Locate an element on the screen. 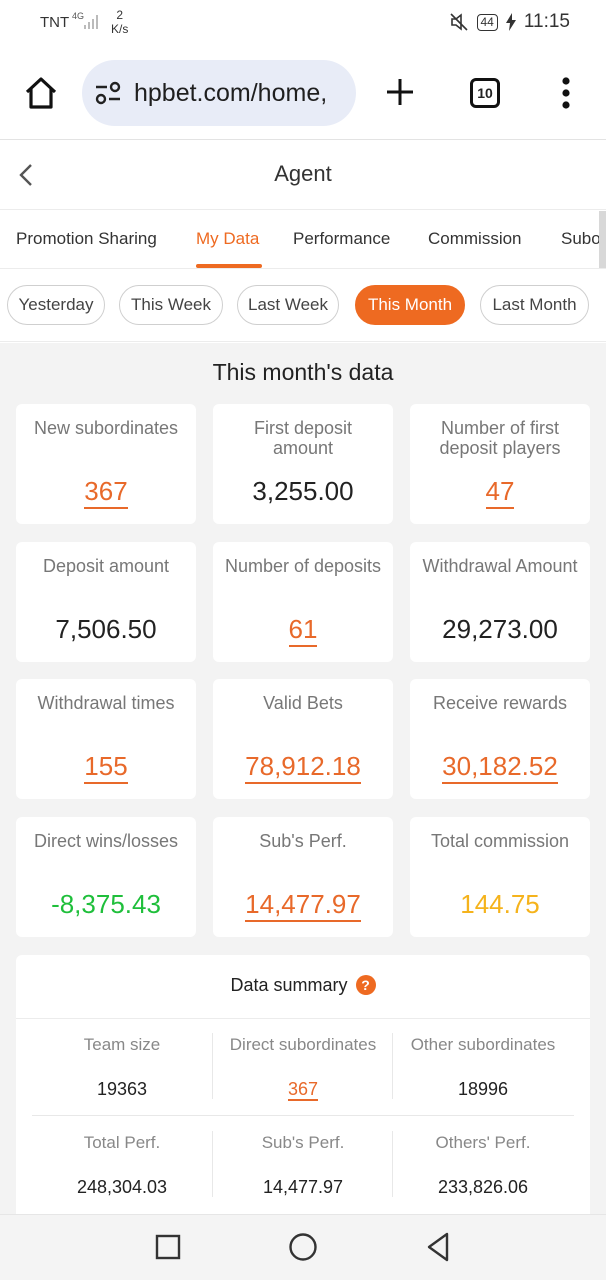 This screenshot has height=1280, width=606. chip-last-month: Last Month is located at coordinates (534, 305).